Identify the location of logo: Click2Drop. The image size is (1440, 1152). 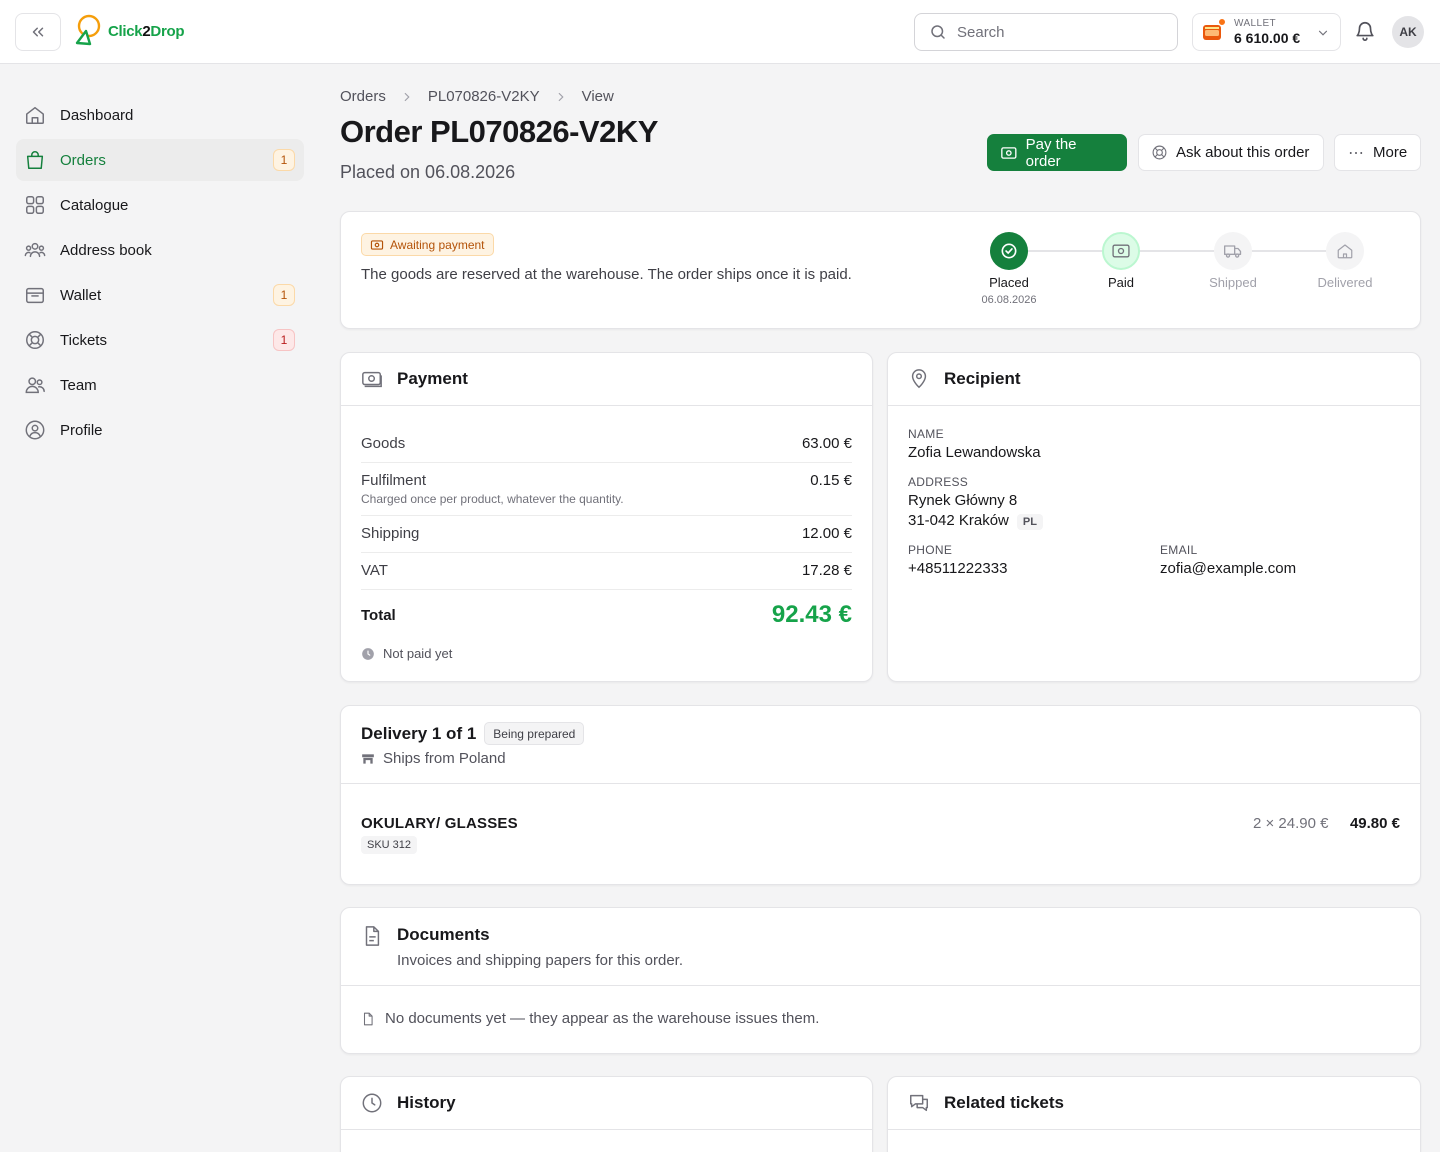
(128, 31).